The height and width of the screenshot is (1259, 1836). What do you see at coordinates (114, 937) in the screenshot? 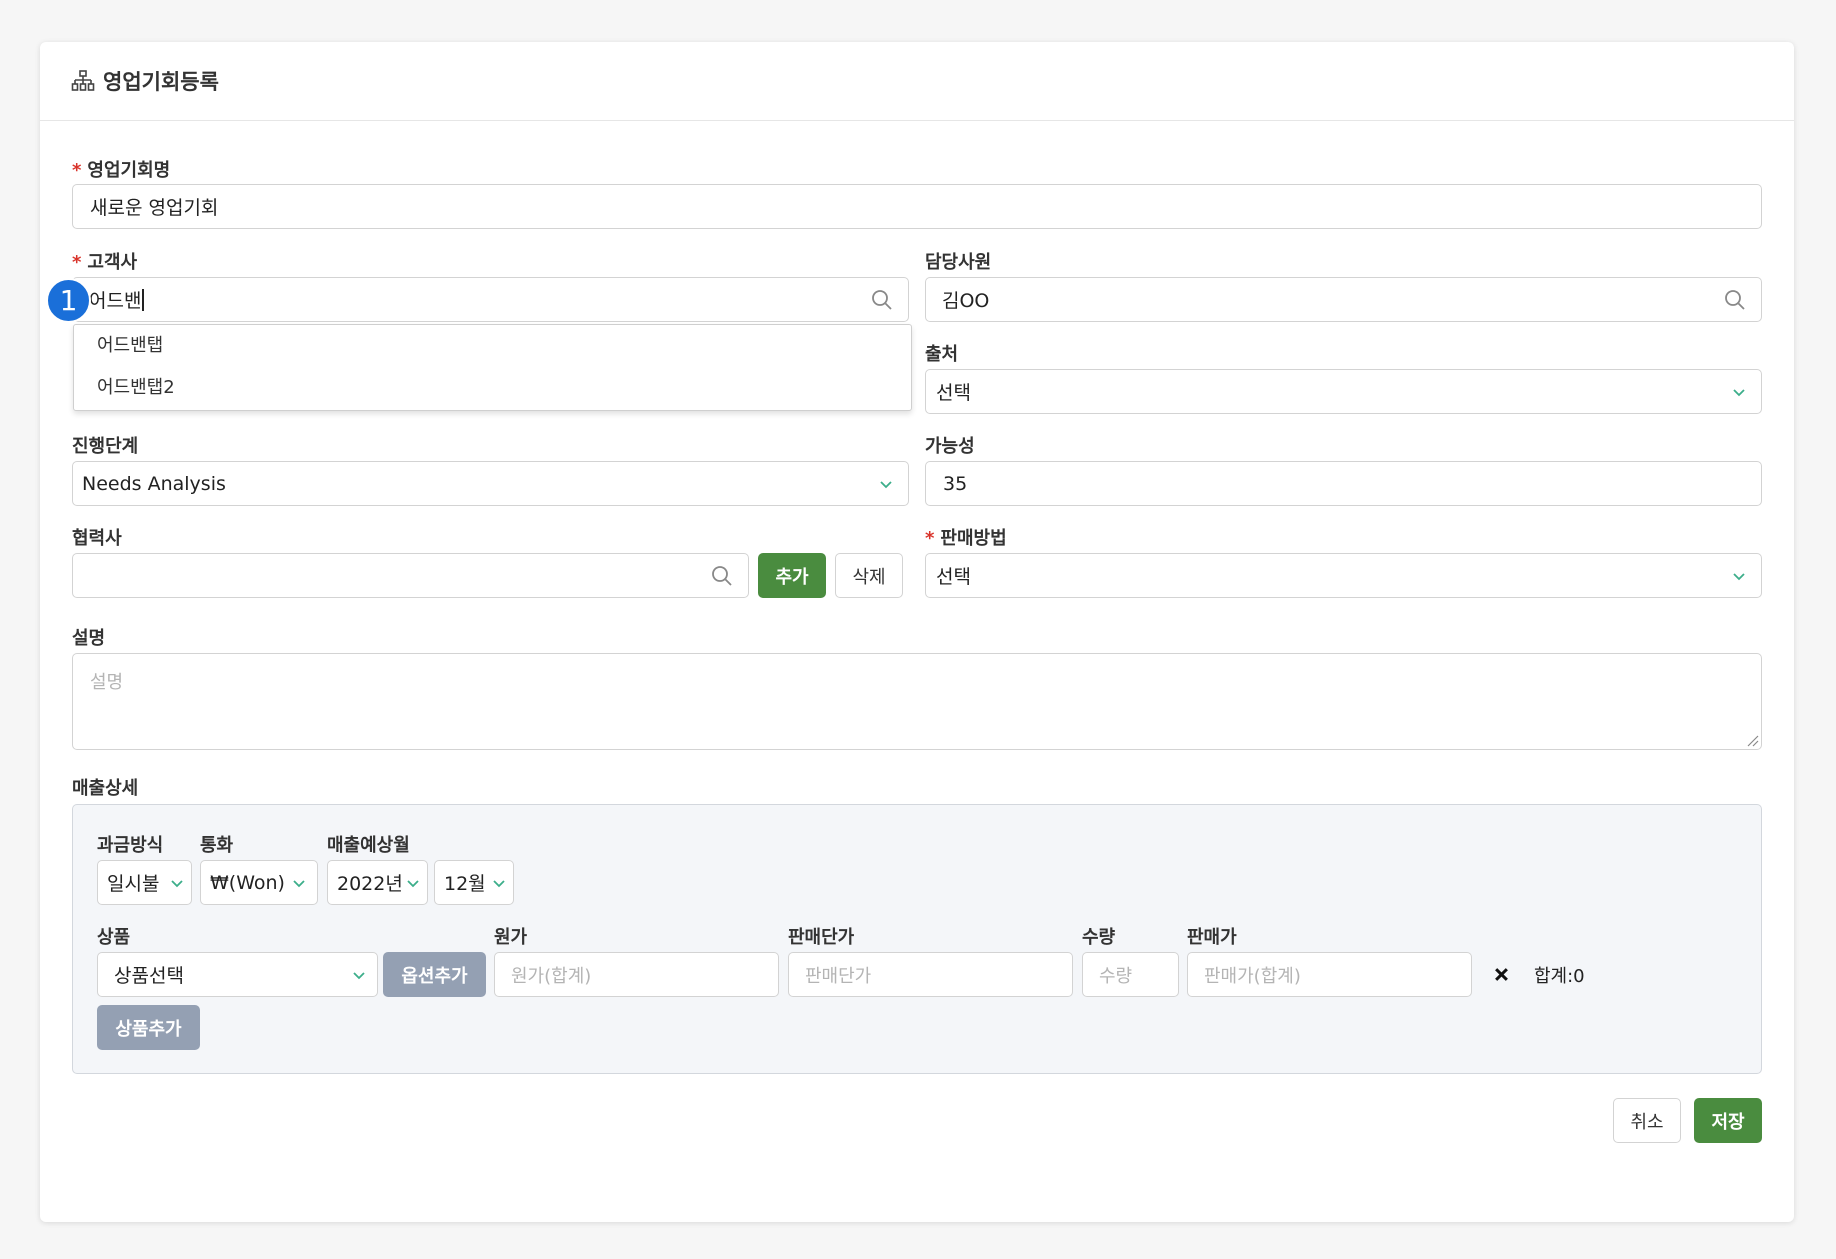
I see `product-label: 상품` at bounding box center [114, 937].